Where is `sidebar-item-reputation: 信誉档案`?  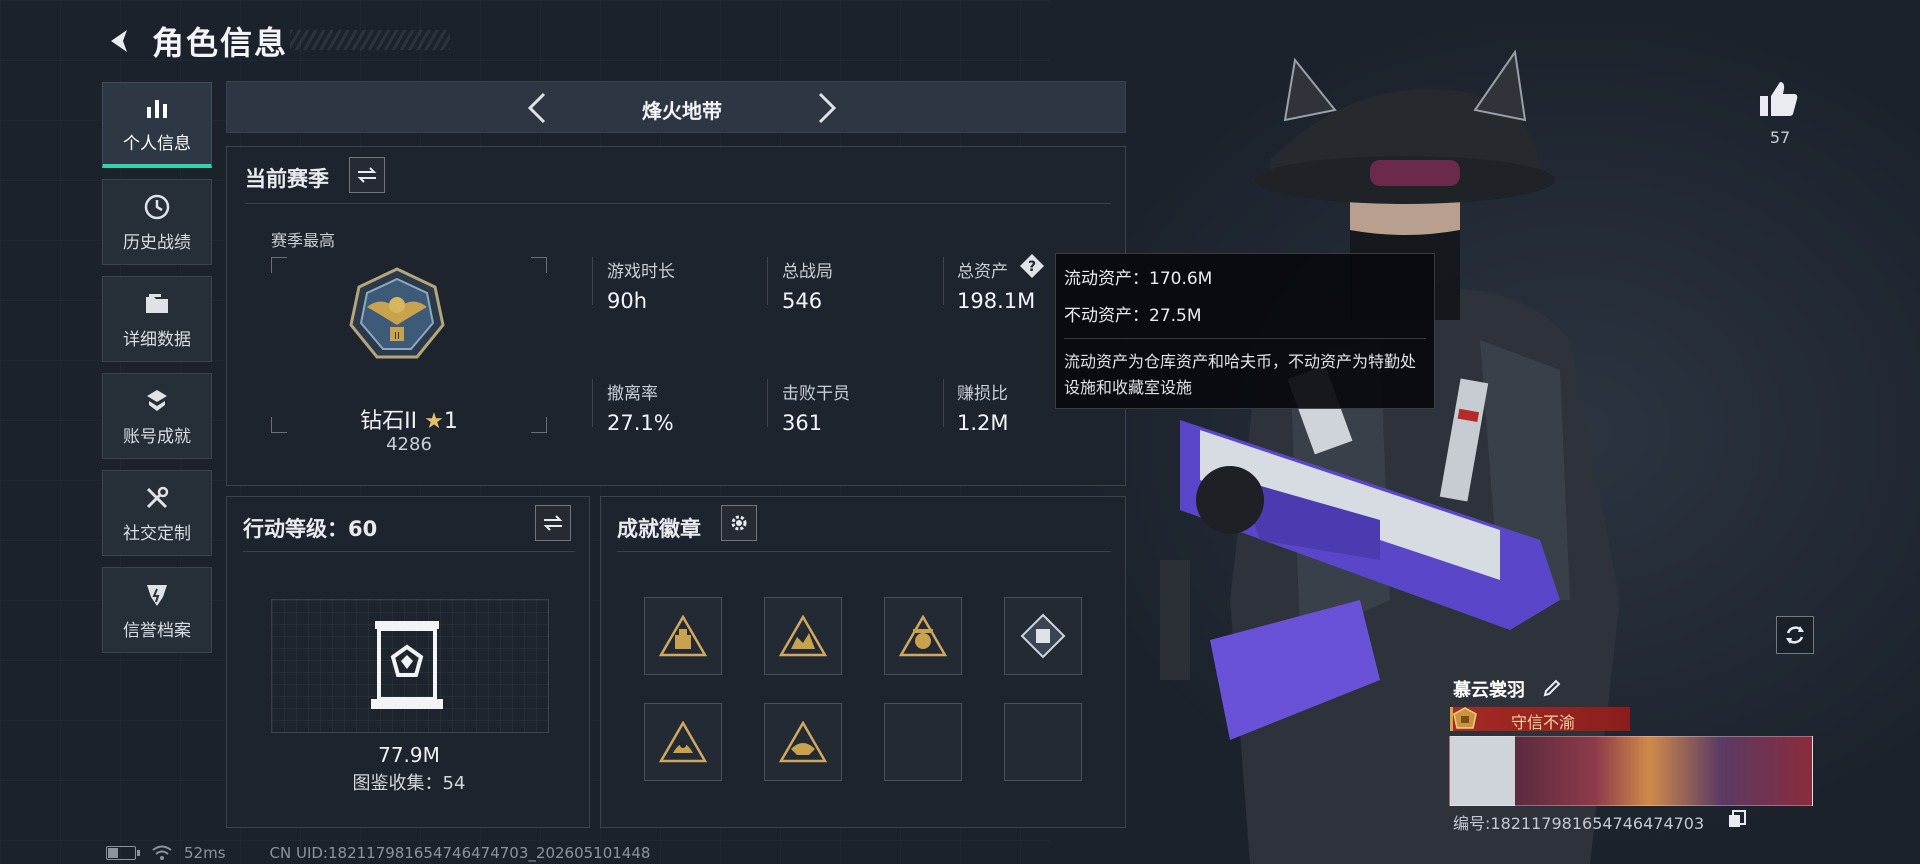 sidebar-item-reputation: 信誉档案 is located at coordinates (157, 610).